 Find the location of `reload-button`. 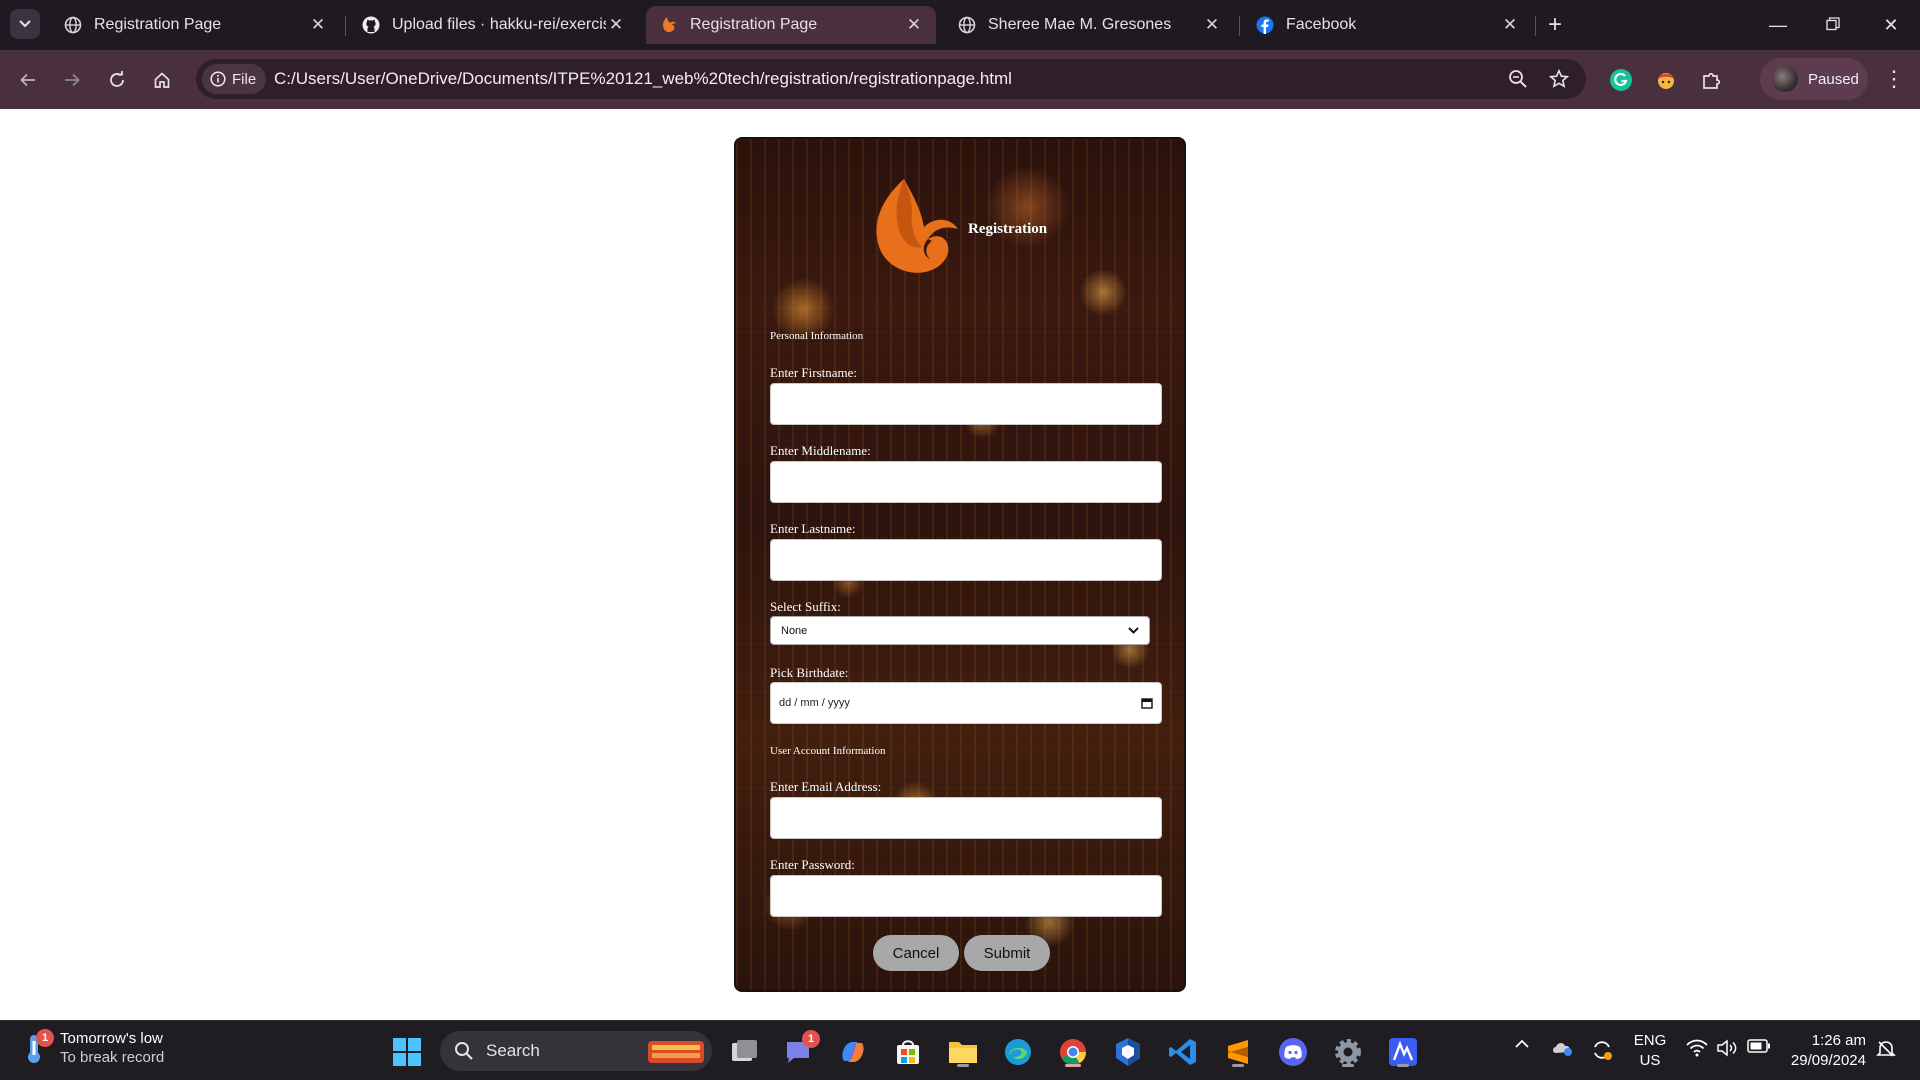

reload-button is located at coordinates (117, 80).